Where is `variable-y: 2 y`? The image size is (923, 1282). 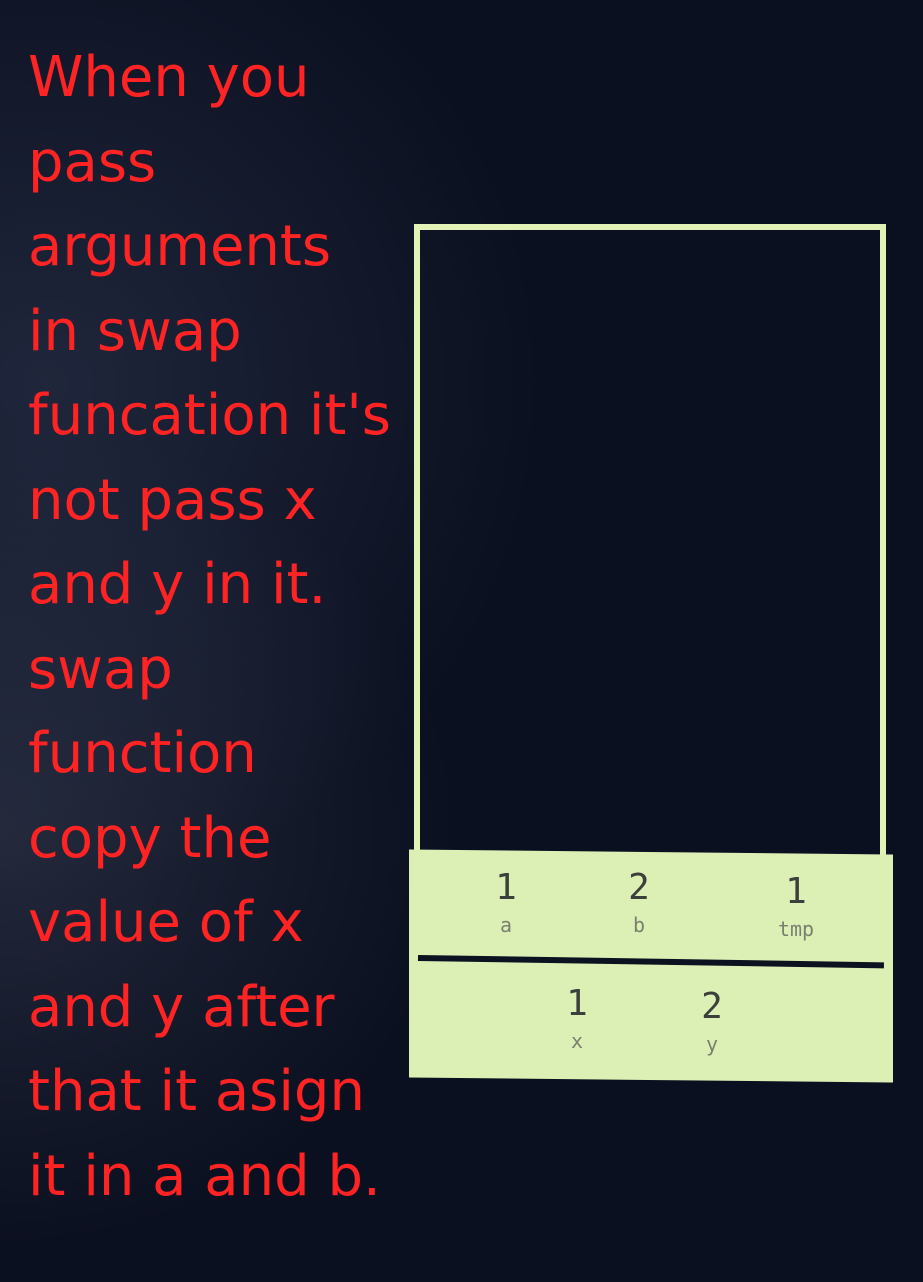
variable-y: 2 y is located at coordinates (712, 1022).